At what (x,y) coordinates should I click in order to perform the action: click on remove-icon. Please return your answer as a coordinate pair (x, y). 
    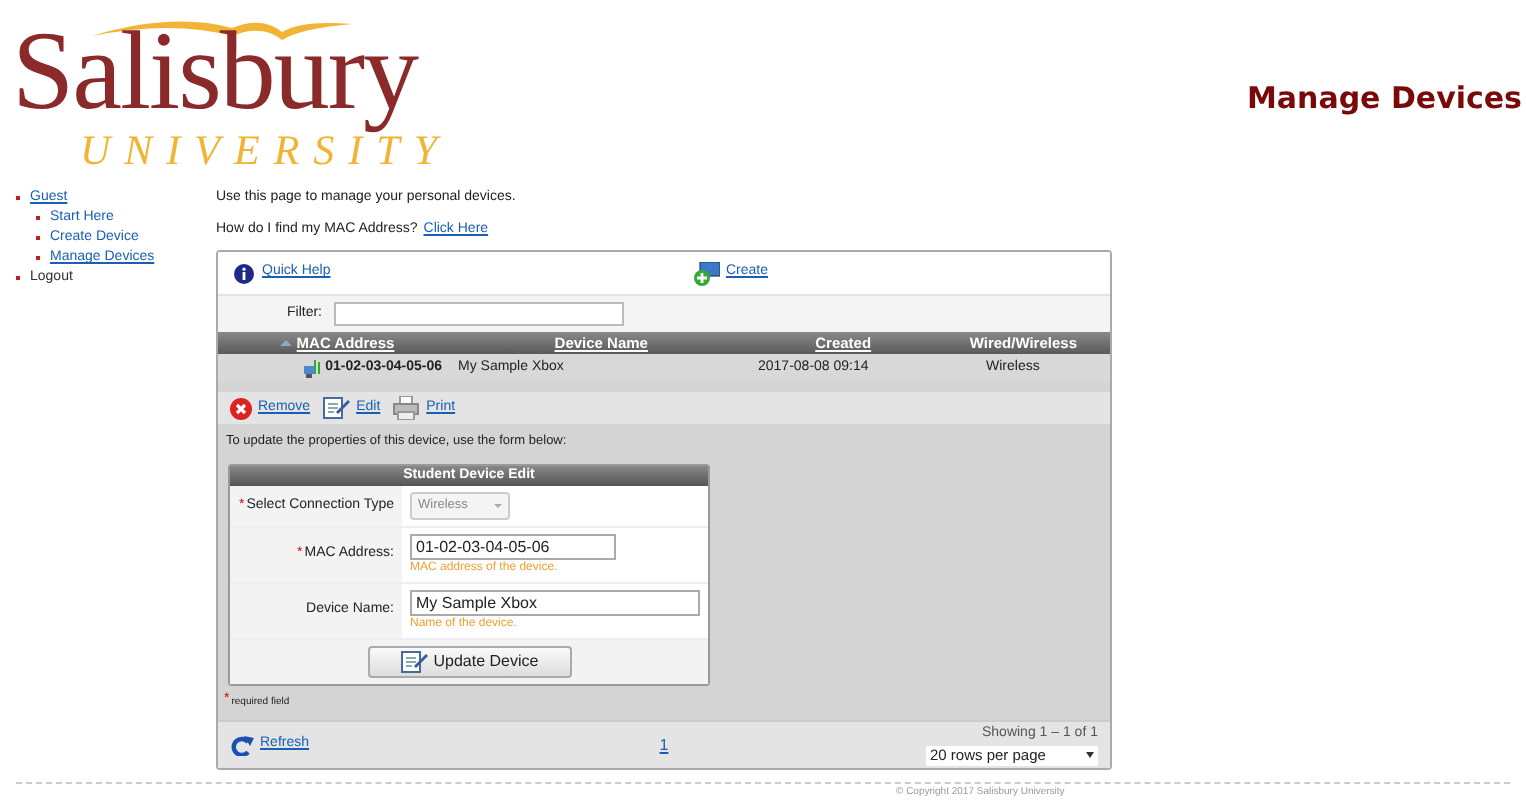
    Looking at the image, I should click on (241, 408).